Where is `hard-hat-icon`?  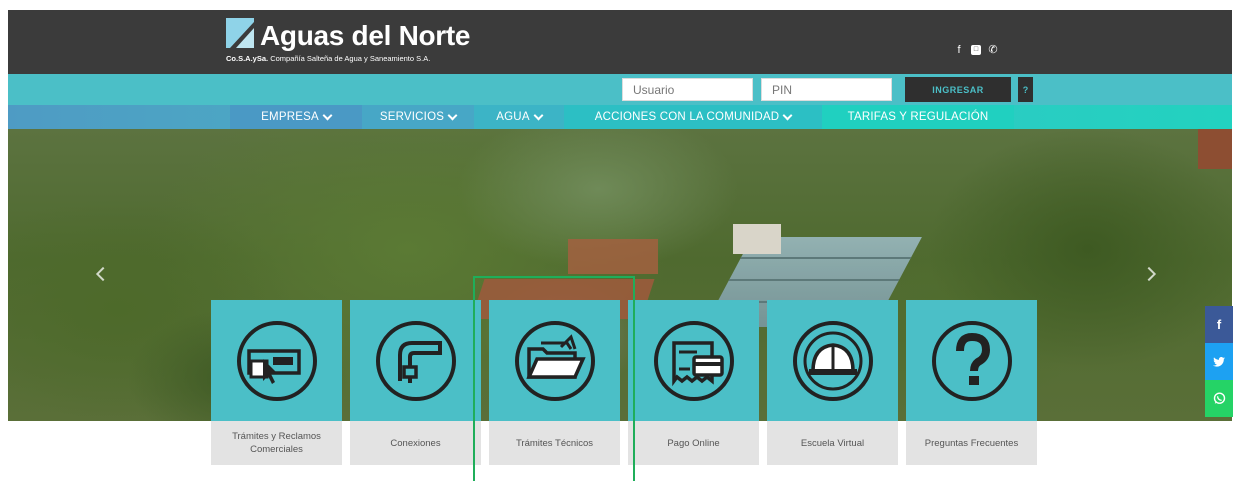 hard-hat-icon is located at coordinates (832, 360).